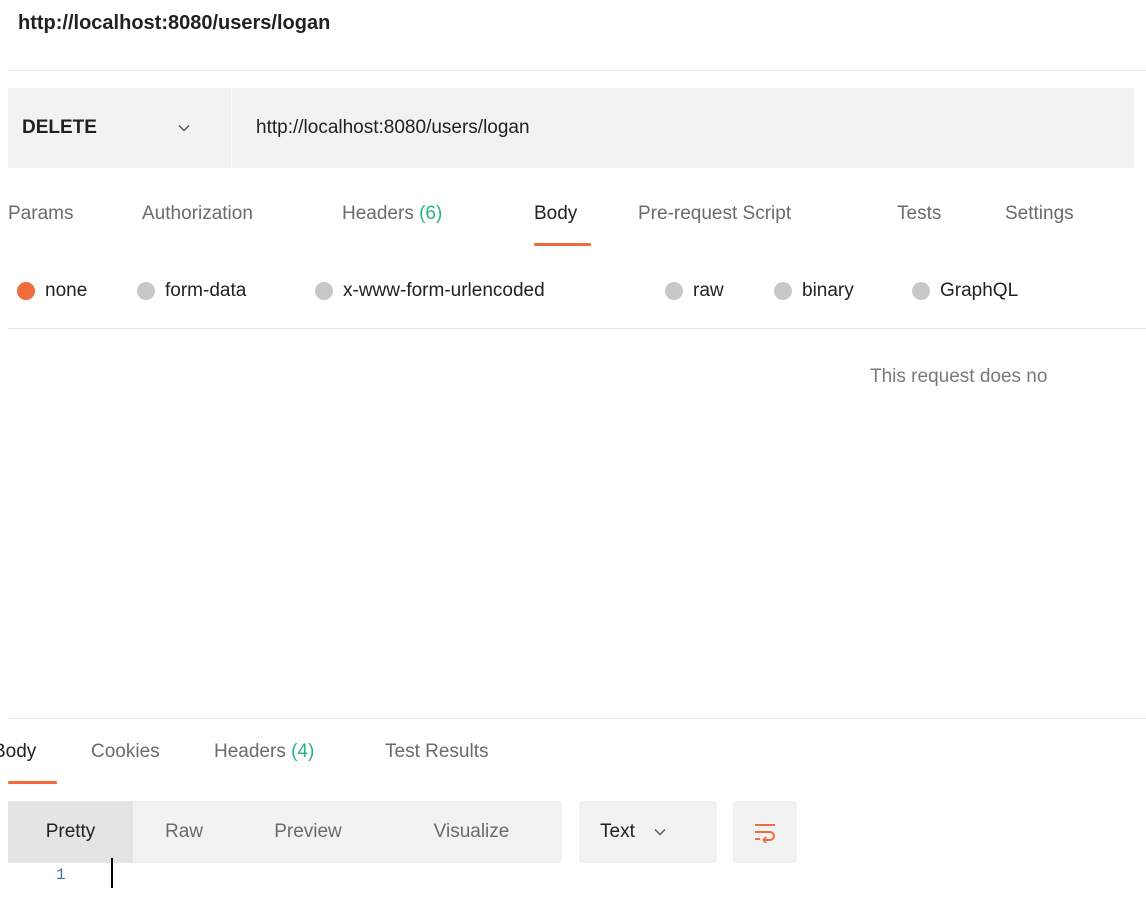 The image size is (1146, 918). What do you see at coordinates (708, 290) in the screenshot?
I see `radio-label: raw` at bounding box center [708, 290].